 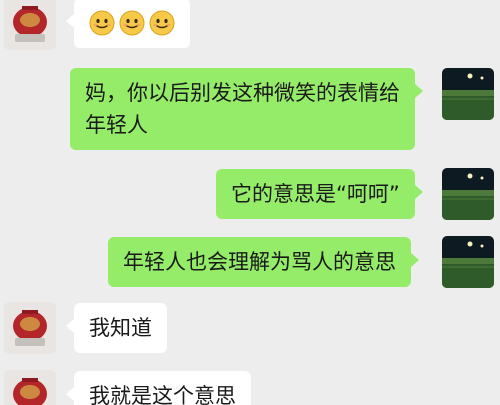 What do you see at coordinates (120, 328) in the screenshot?
I see `message-line: 我知道` at bounding box center [120, 328].